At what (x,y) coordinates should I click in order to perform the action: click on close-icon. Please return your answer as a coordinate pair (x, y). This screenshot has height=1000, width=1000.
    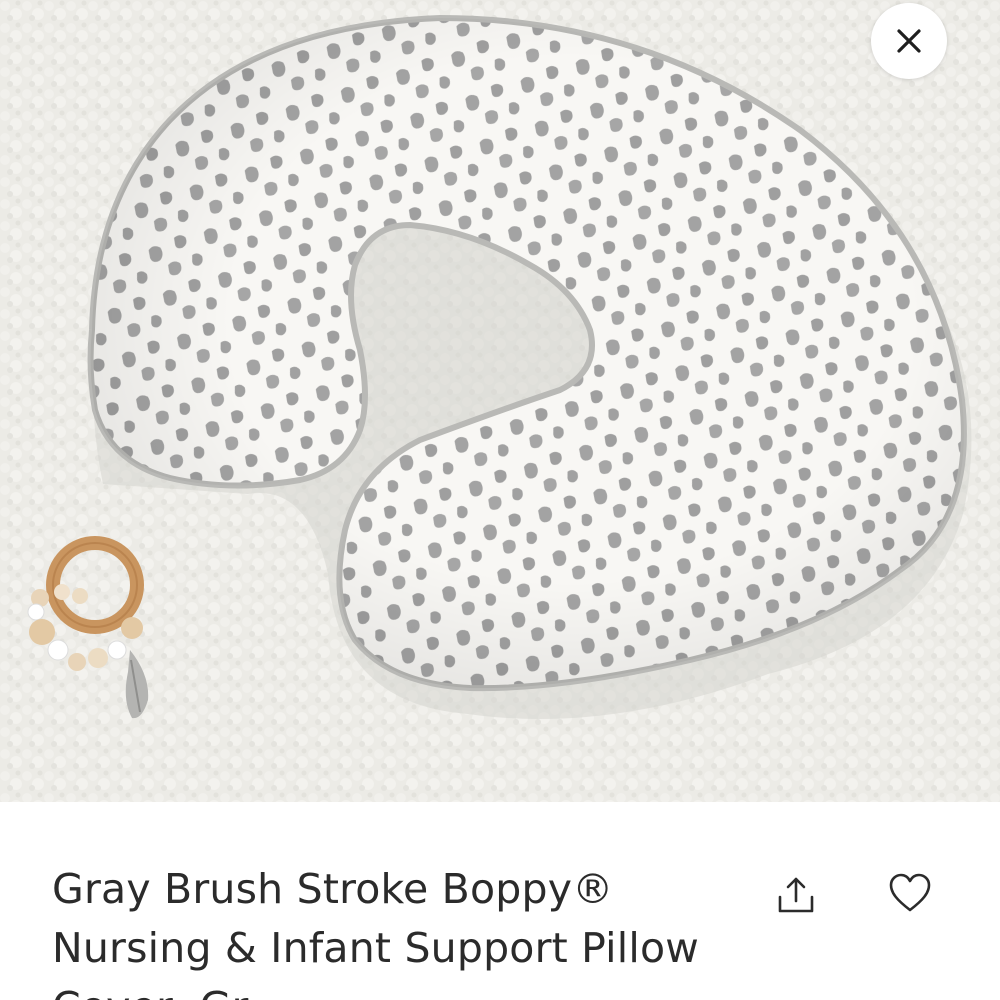
    Looking at the image, I should click on (909, 41).